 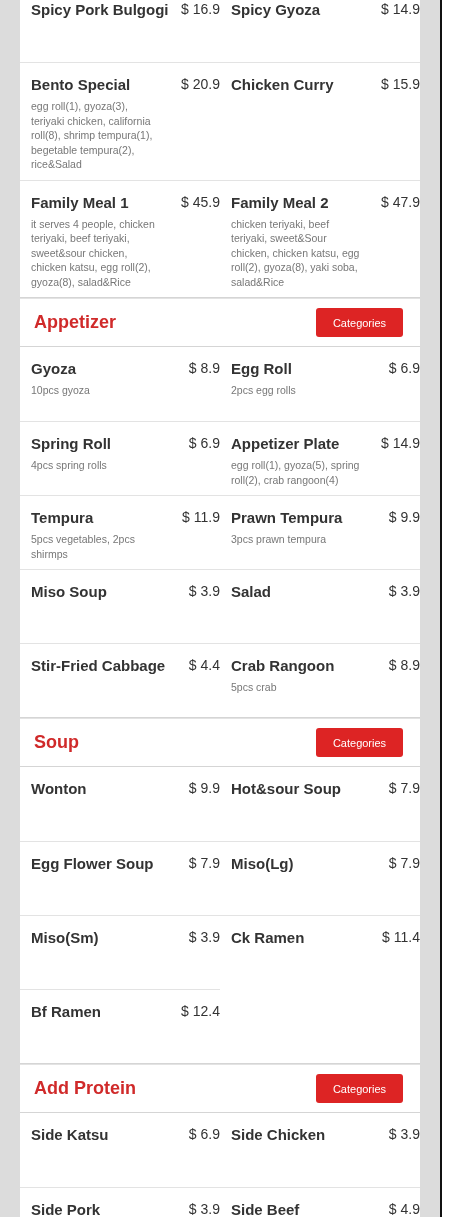 What do you see at coordinates (200, 202) in the screenshot?
I see `item-price: $ 45.9` at bounding box center [200, 202].